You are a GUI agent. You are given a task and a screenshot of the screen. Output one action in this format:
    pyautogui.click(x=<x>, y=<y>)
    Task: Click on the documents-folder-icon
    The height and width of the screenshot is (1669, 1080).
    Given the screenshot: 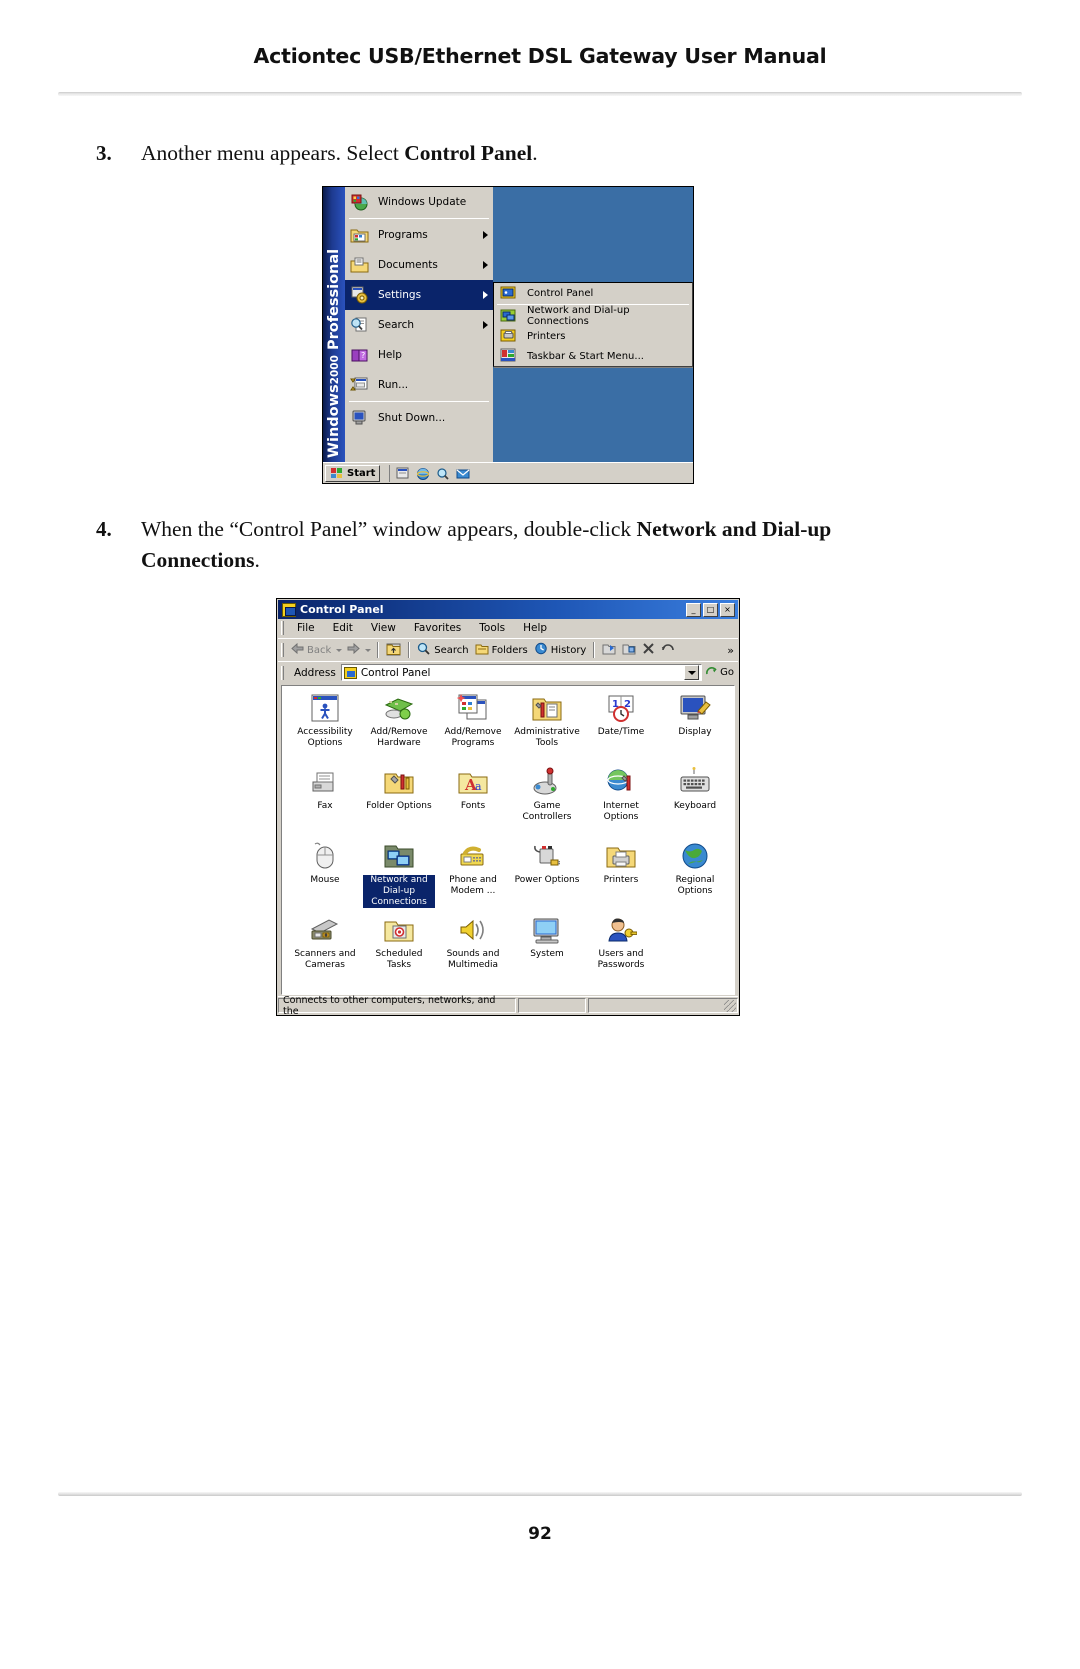 What is the action you would take?
    pyautogui.click(x=359, y=265)
    